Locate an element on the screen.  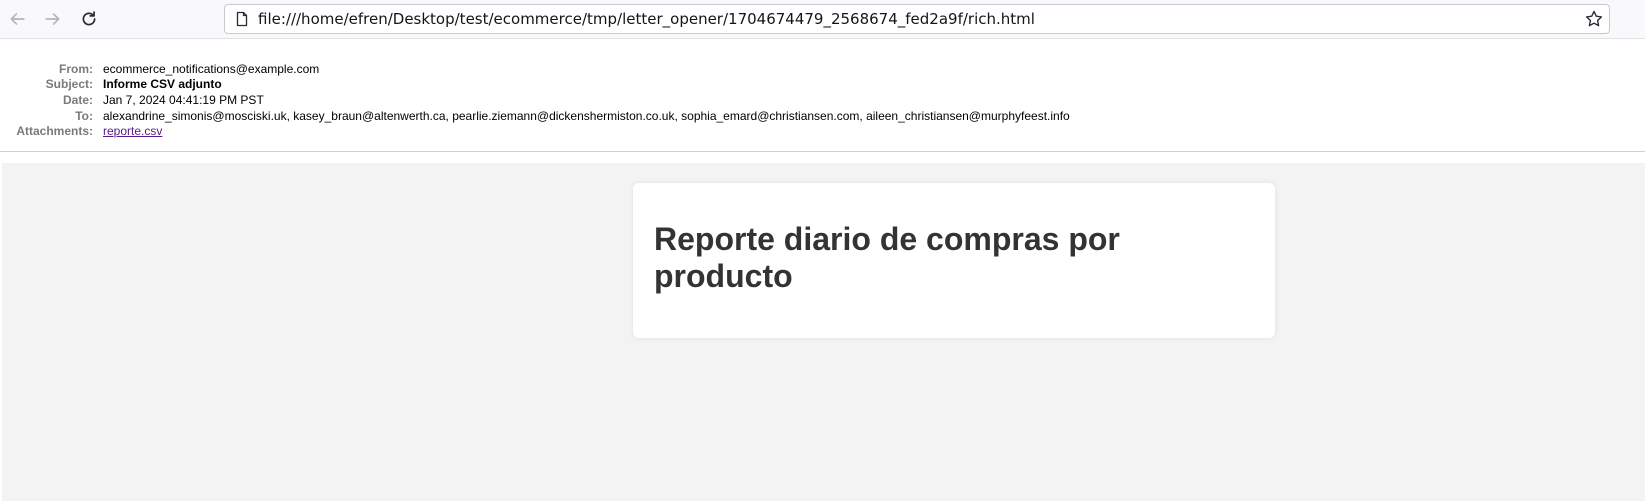
report-heading: Reporte diario de compras por producto is located at coordinates (887, 257).